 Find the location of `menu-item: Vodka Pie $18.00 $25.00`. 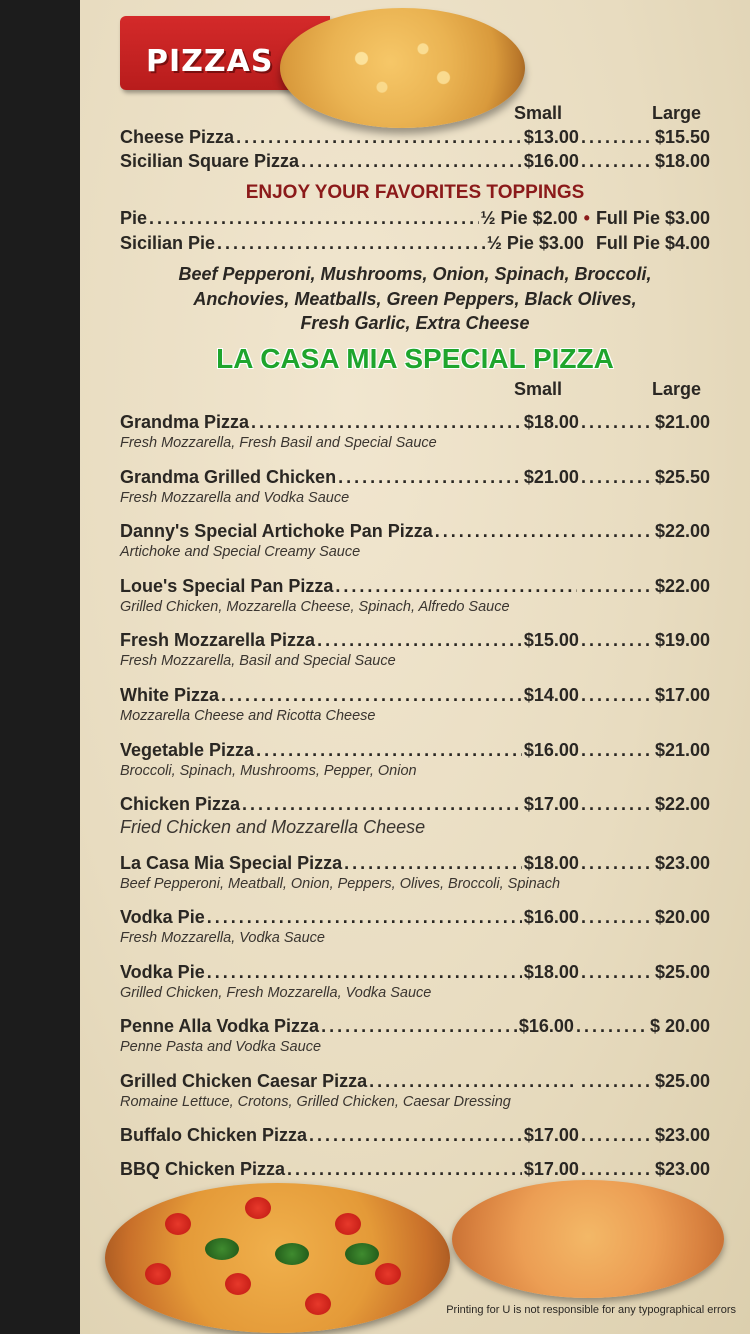

menu-item: Vodka Pie $18.00 $25.00 is located at coordinates (415, 973).